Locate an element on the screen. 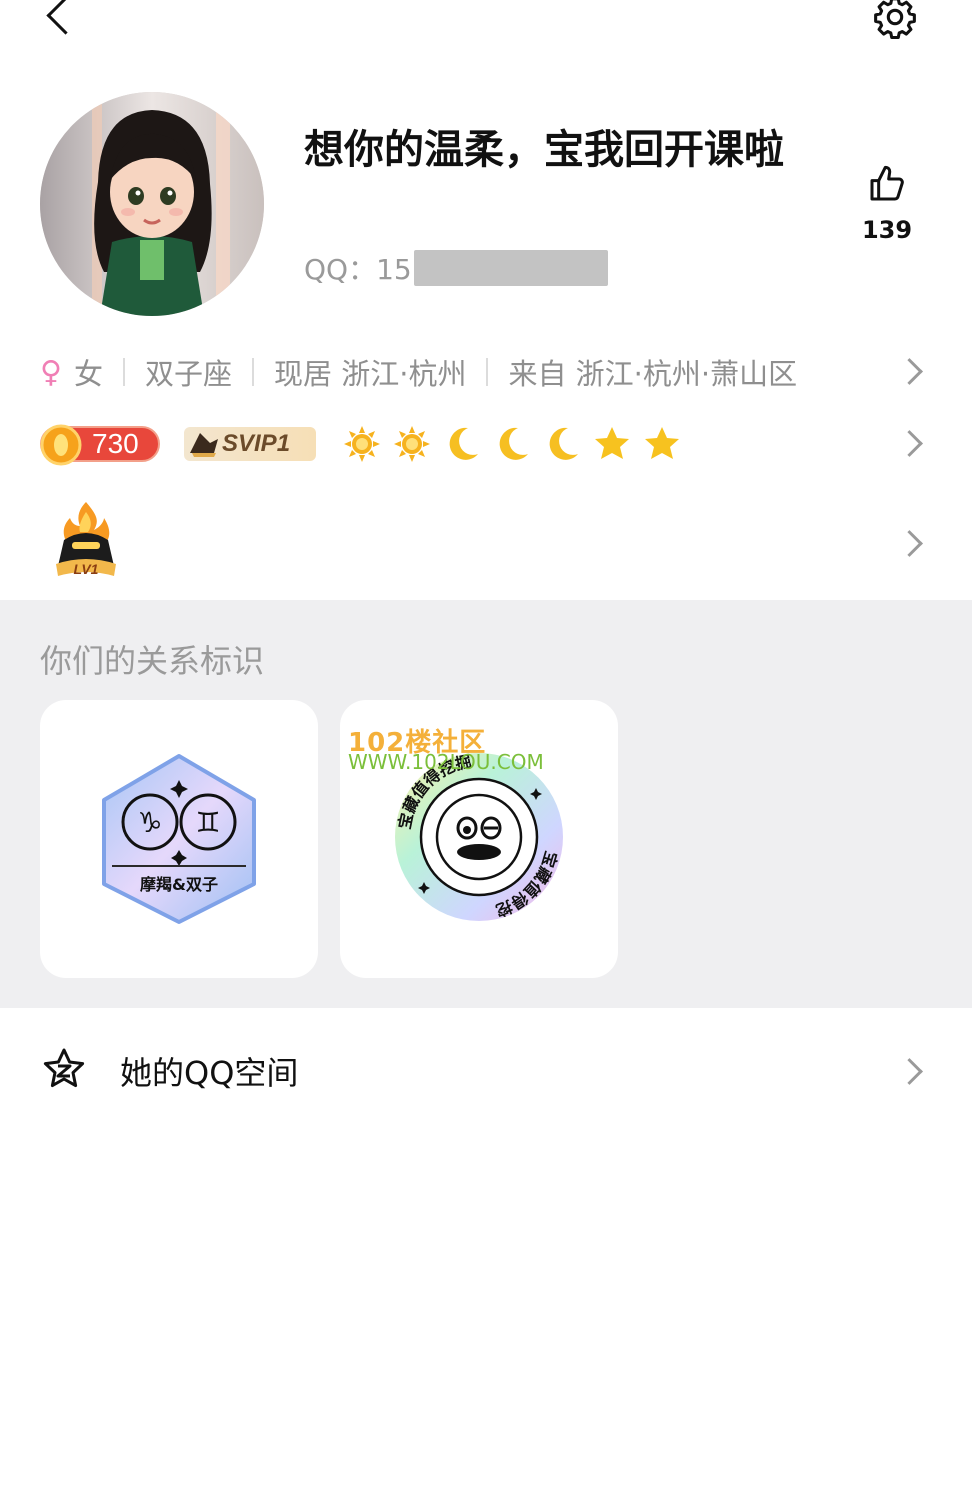 Image resolution: width=972 pixels, height=1500 pixels. qq-number-row: QQ：15 is located at coordinates (456, 268).